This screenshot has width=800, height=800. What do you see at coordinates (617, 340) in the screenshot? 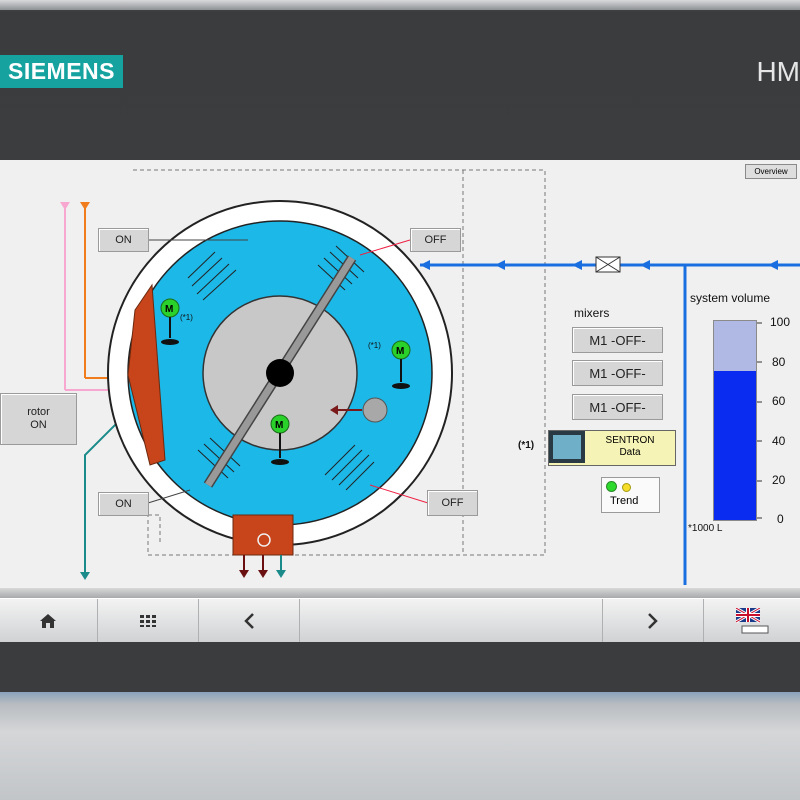
I see `mixer-button-1: M1 -OFF-` at bounding box center [617, 340].